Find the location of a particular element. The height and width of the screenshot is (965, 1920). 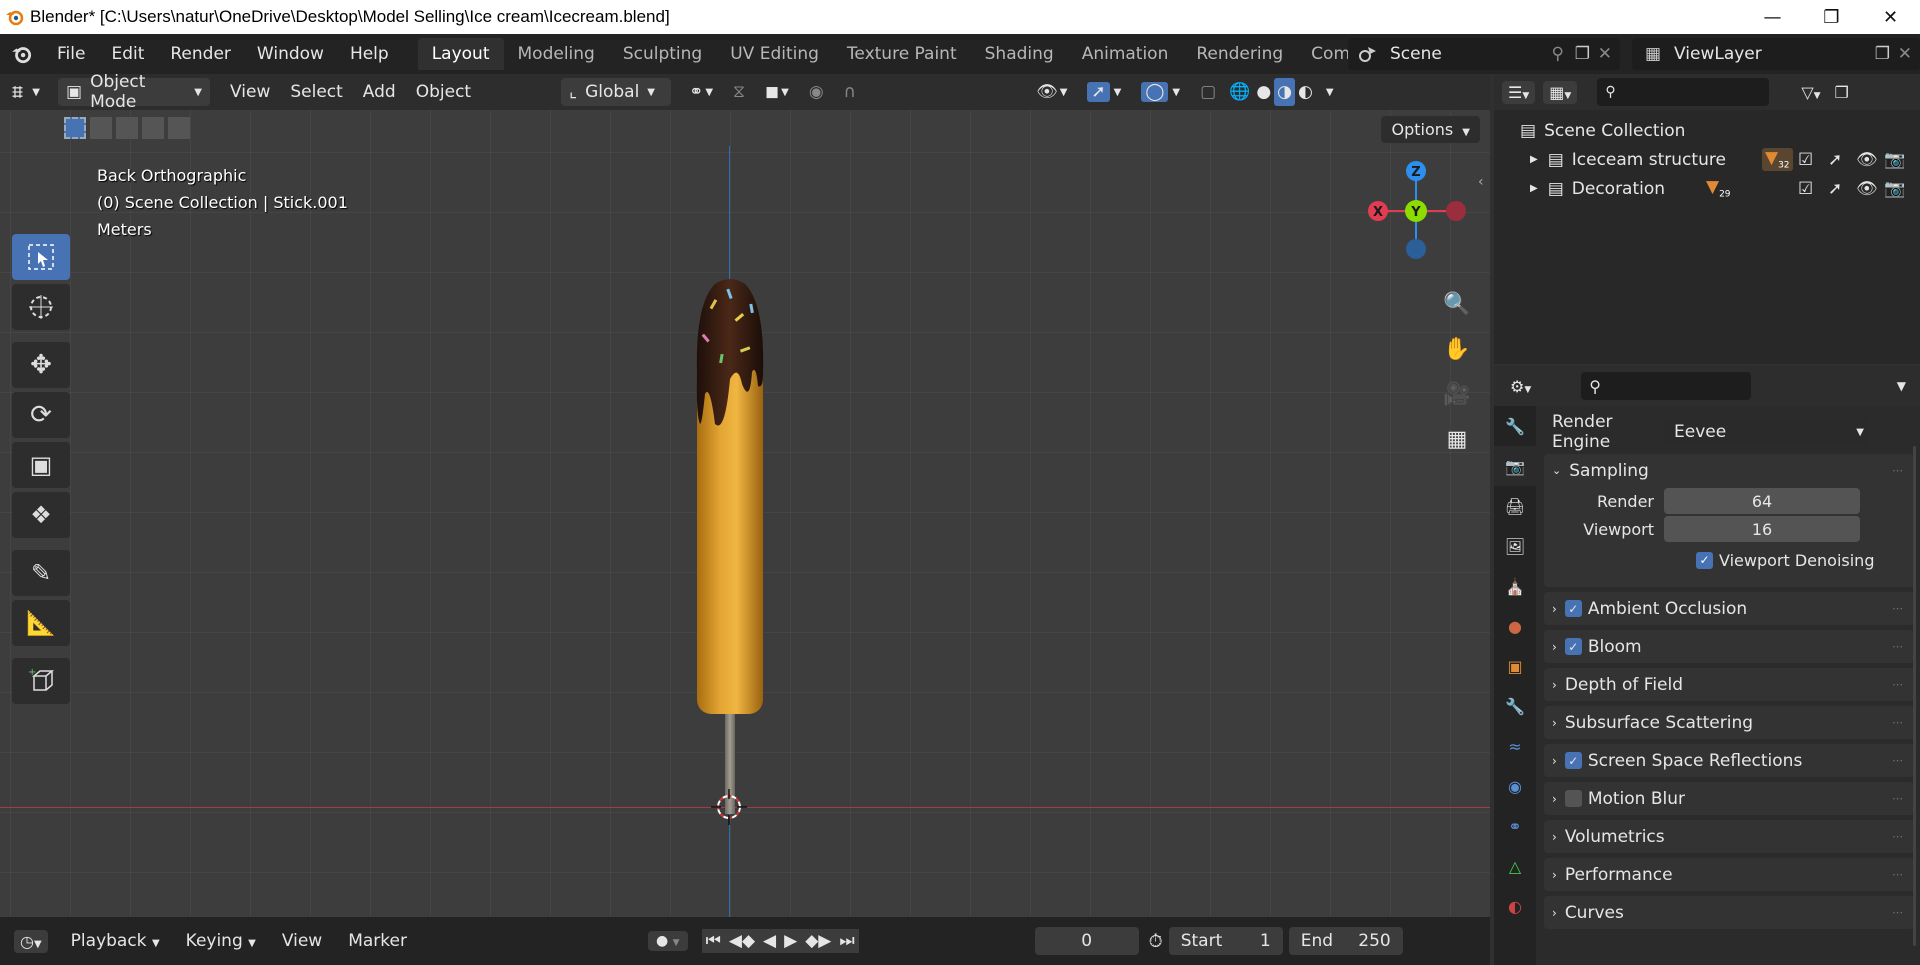

measure-tool-icon: 📐 is located at coordinates (41, 623).